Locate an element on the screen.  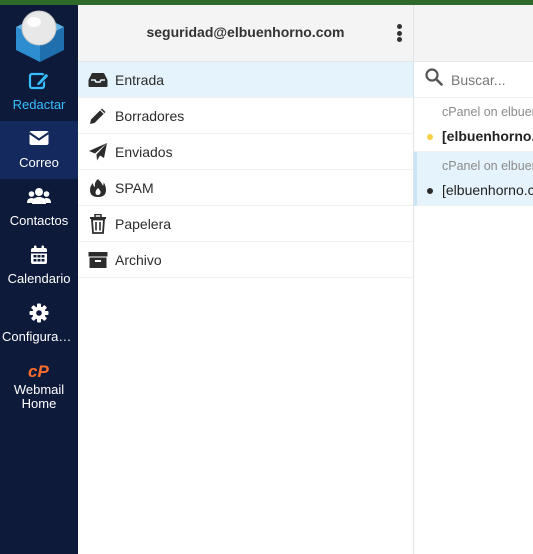
envelope-icon is located at coordinates (39, 139).